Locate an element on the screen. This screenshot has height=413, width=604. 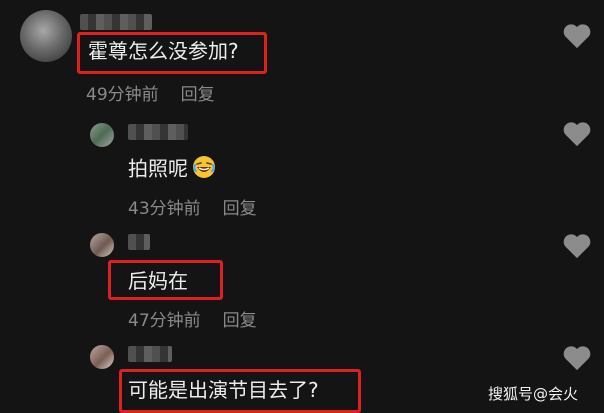
laughing-emoji-icon is located at coordinates (204, 170).